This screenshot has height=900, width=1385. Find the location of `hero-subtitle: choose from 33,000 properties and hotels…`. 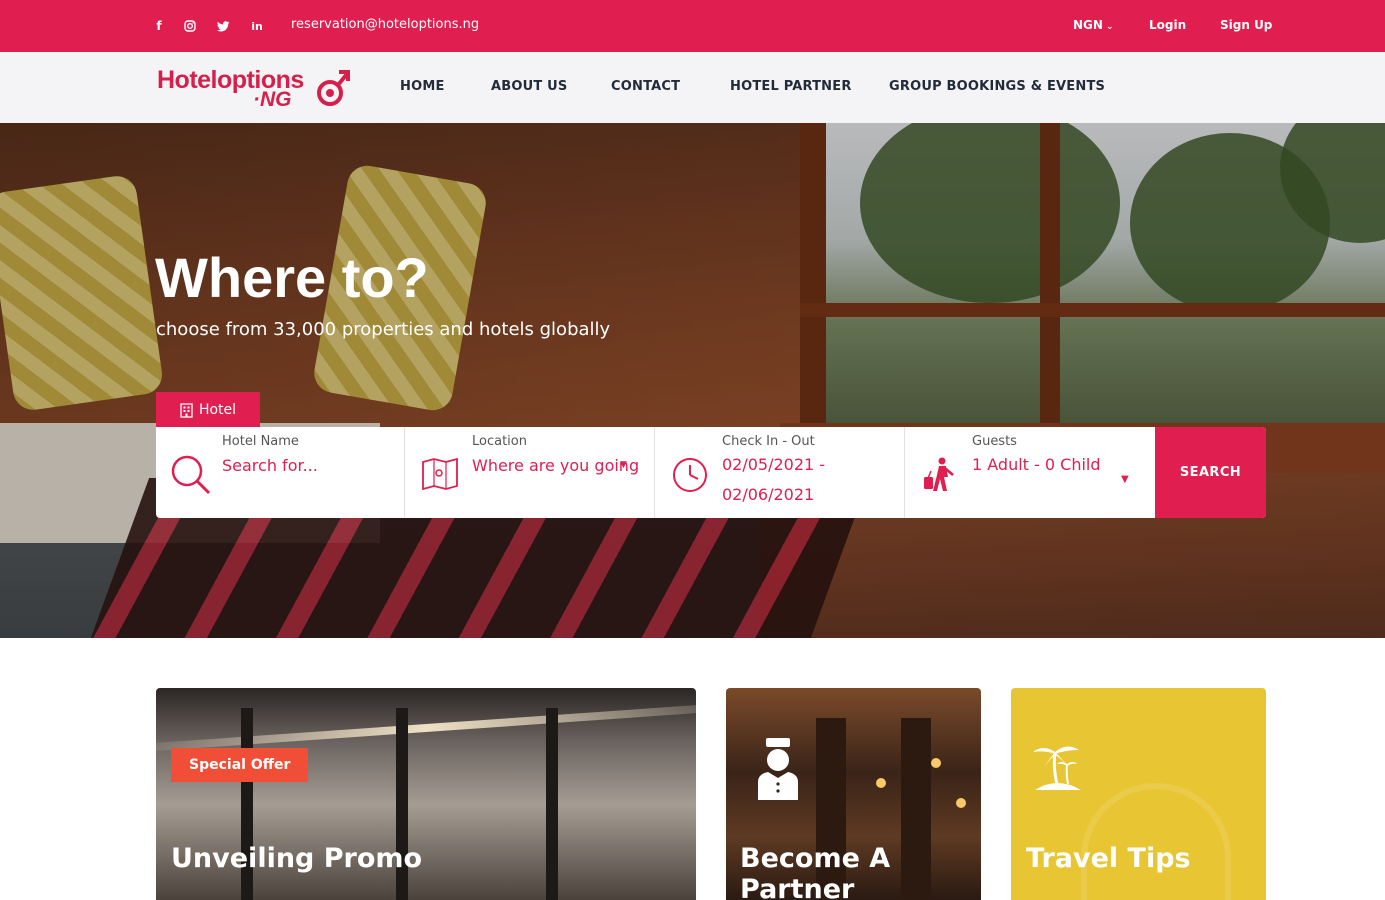

hero-subtitle: choose from 33,000 properties and hotels… is located at coordinates (383, 329).